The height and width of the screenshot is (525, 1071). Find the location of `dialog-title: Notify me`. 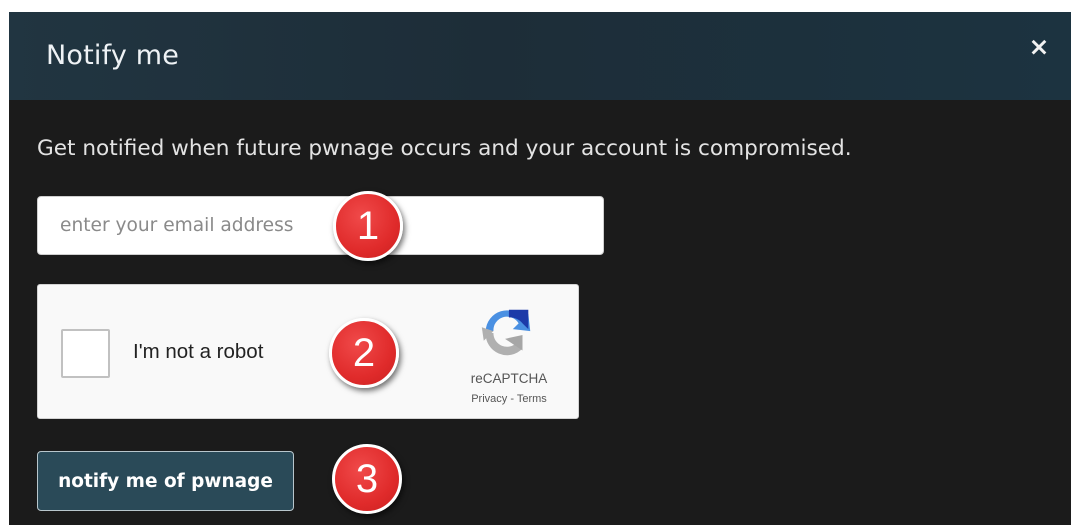

dialog-title: Notify me is located at coordinates (113, 55).